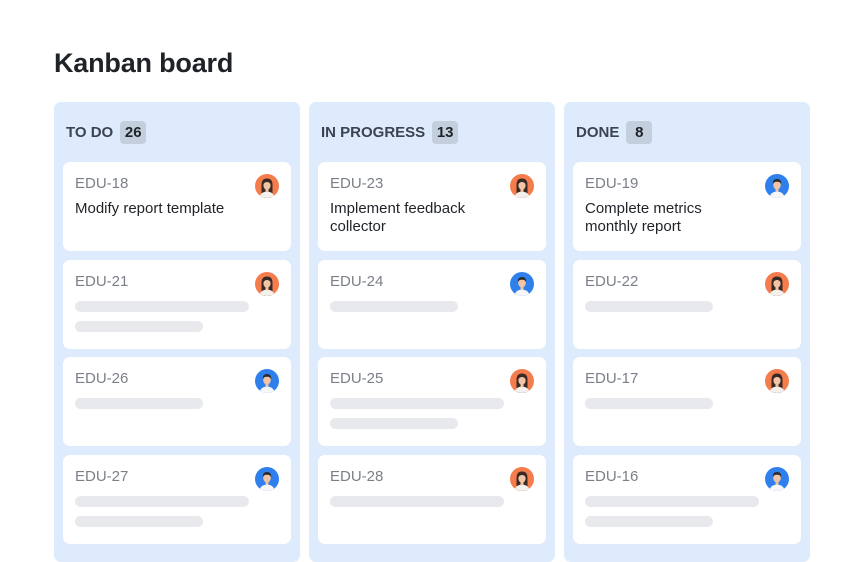  Describe the element at coordinates (102, 281) in the screenshot. I see `task-id: EDU-21` at that location.